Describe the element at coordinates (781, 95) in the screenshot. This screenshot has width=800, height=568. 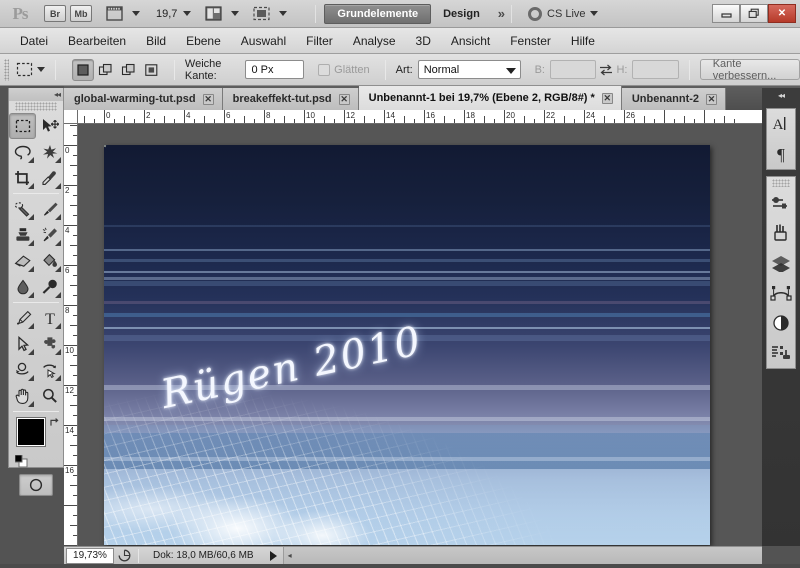
I see `right-dock-collapse-icon: ◂◂` at that location.